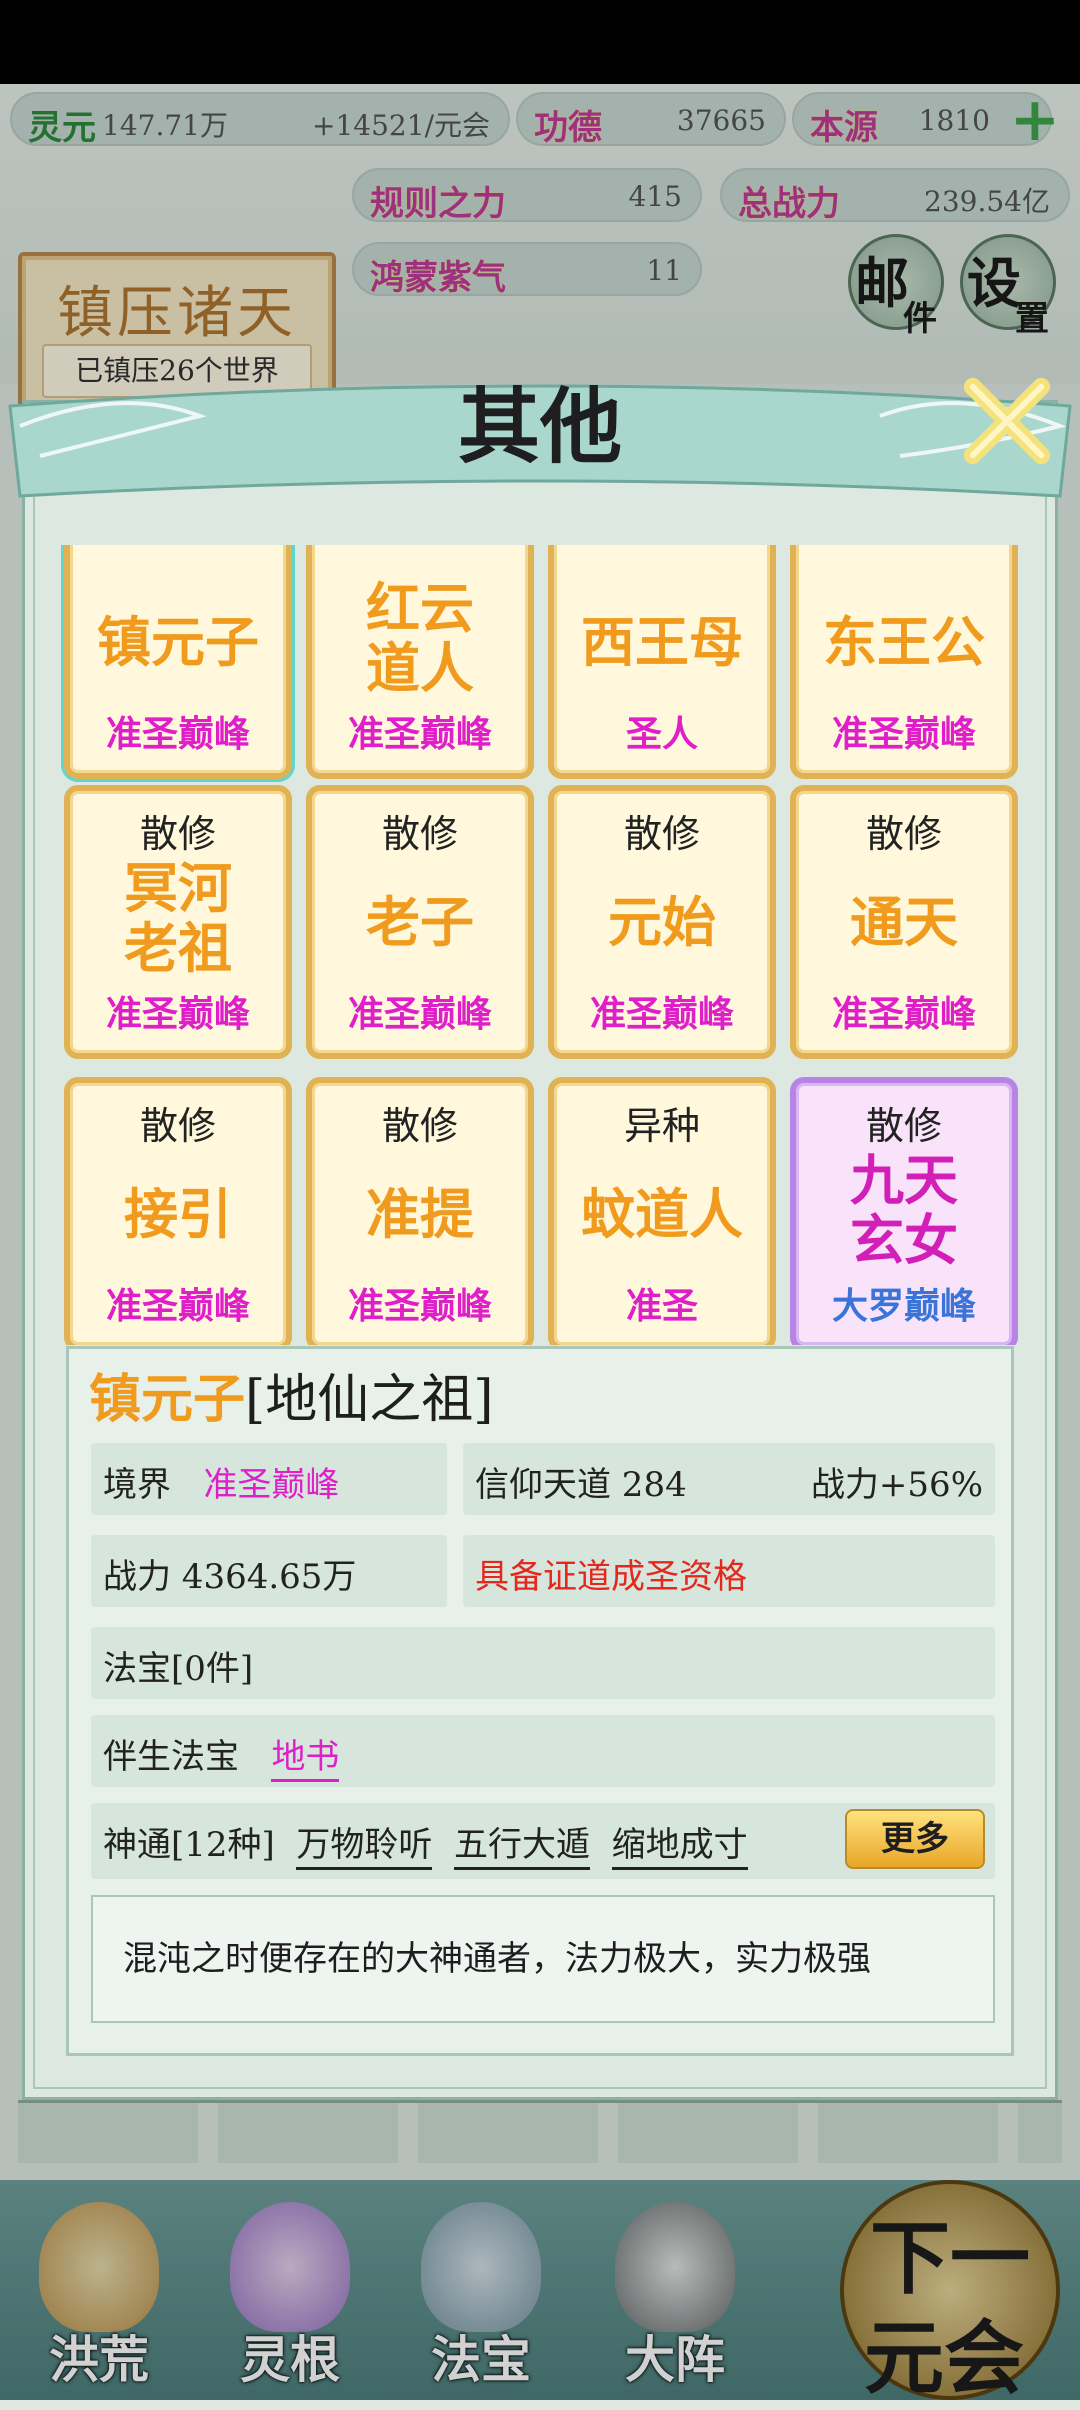  I want to click on card-name: 西王母, so click(662, 642).